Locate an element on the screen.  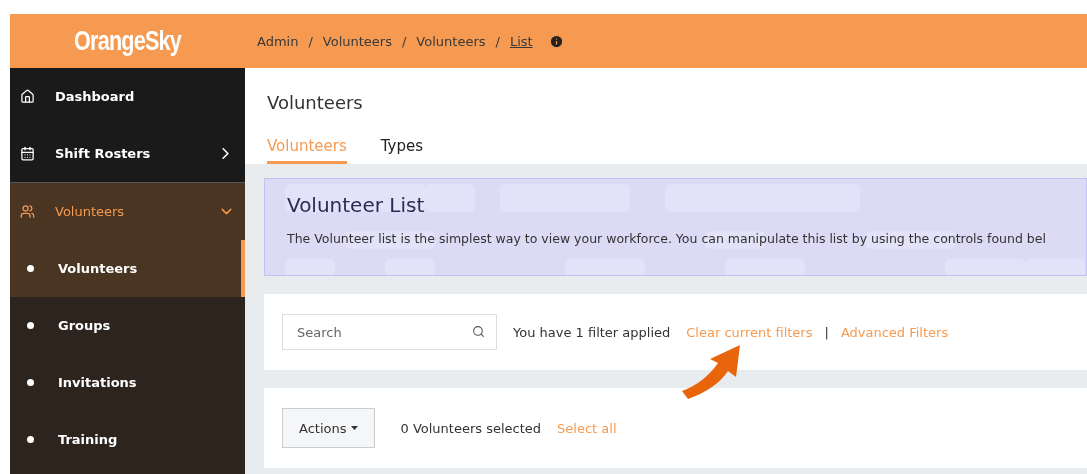
submenu-item: Invitations is located at coordinates (127, 382).